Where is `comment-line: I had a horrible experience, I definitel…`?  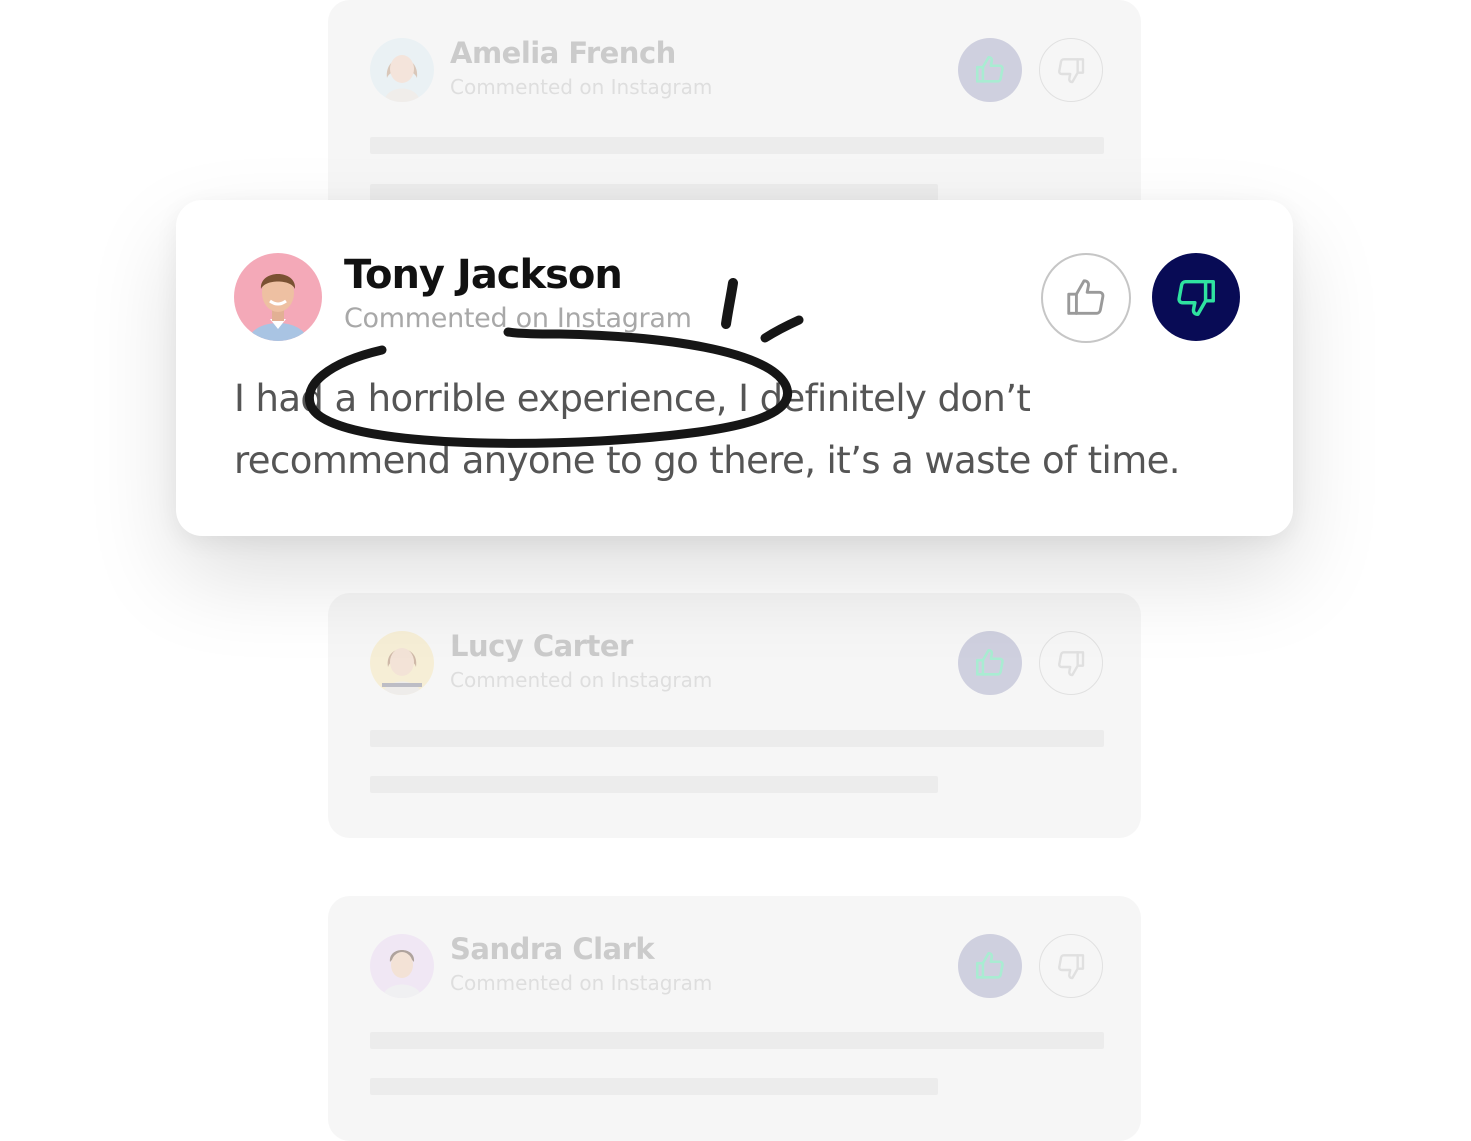 comment-line: I had a horrible experience, I definitel… is located at coordinates (632, 398).